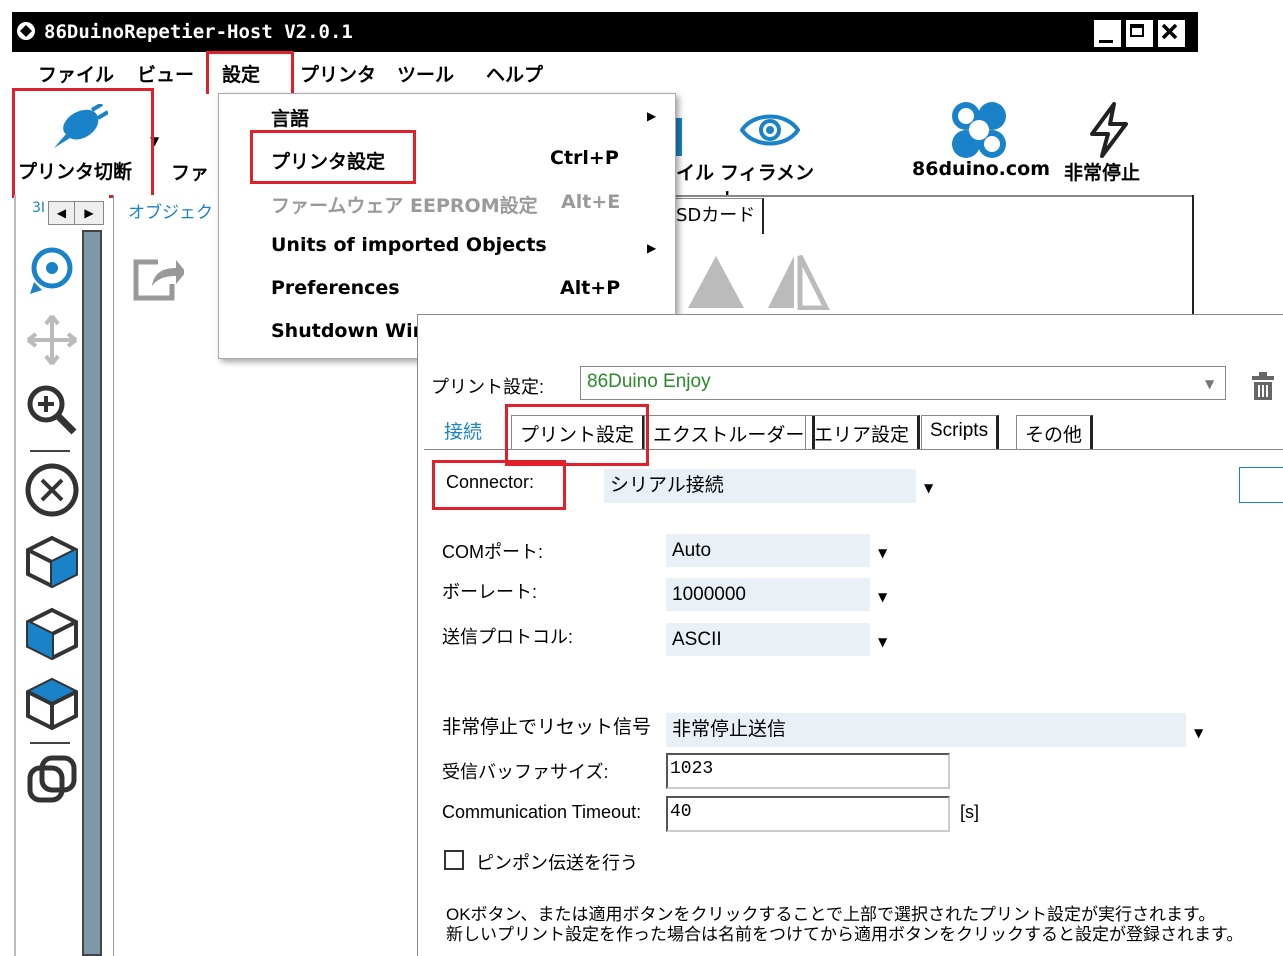 This screenshot has width=1283, height=956. What do you see at coordinates (557, 863) in the screenshot?
I see `pingpong-label: ピンポン伝送を行う` at bounding box center [557, 863].